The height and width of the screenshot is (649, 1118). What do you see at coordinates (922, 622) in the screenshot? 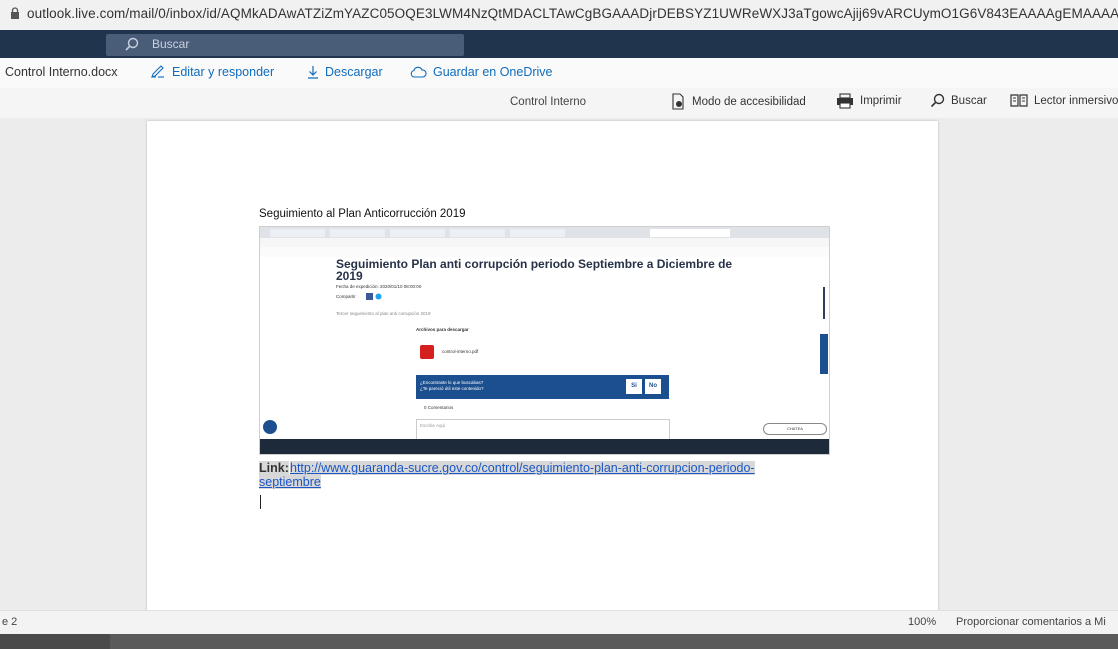
I see `zoom-level: 100%` at bounding box center [922, 622].